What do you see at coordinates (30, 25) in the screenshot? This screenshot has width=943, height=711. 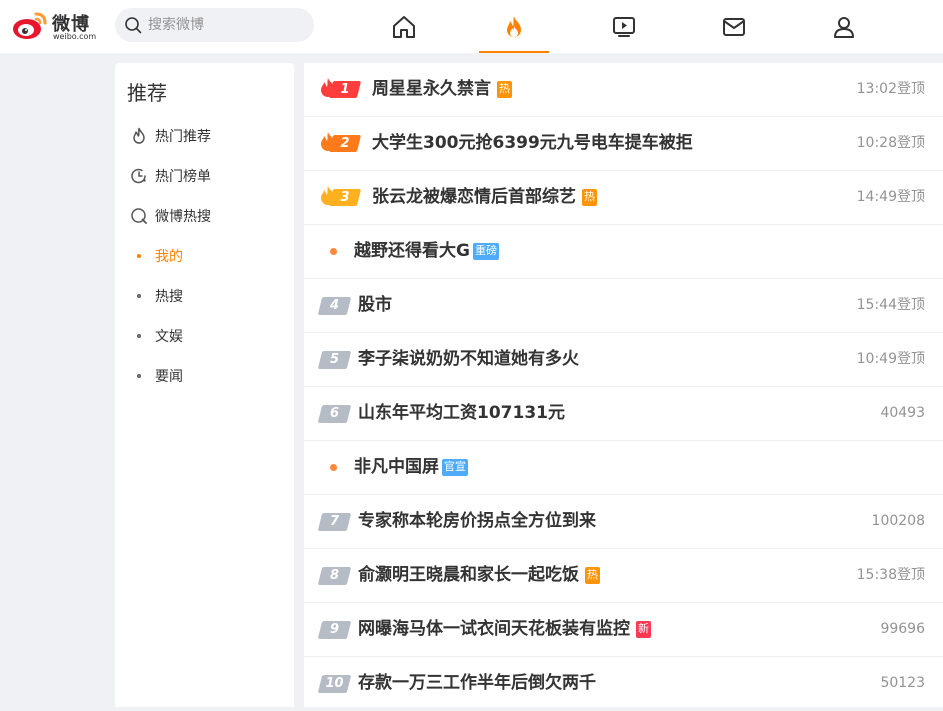 I see `weibo-logo-icon` at bounding box center [30, 25].